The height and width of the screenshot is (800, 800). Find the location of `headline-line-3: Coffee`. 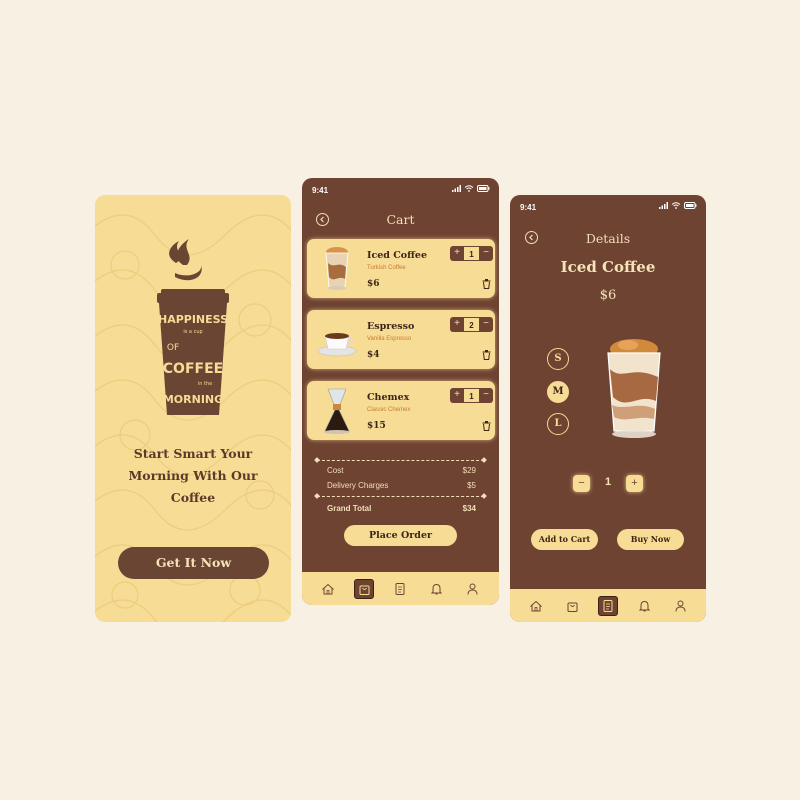

headline-line-3: Coffee is located at coordinates (193, 497).